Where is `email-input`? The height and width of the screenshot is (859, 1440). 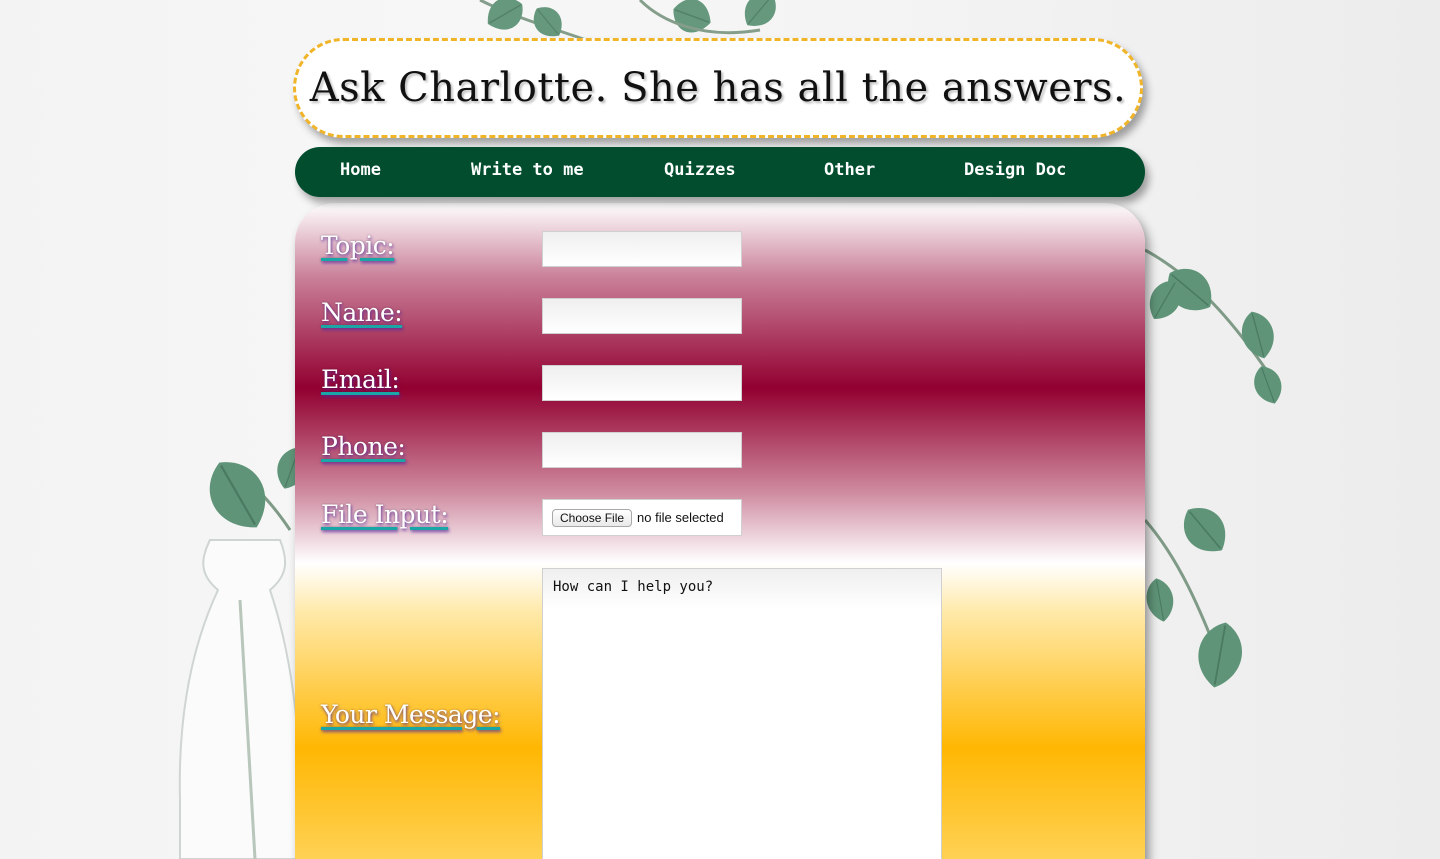 email-input is located at coordinates (642, 383).